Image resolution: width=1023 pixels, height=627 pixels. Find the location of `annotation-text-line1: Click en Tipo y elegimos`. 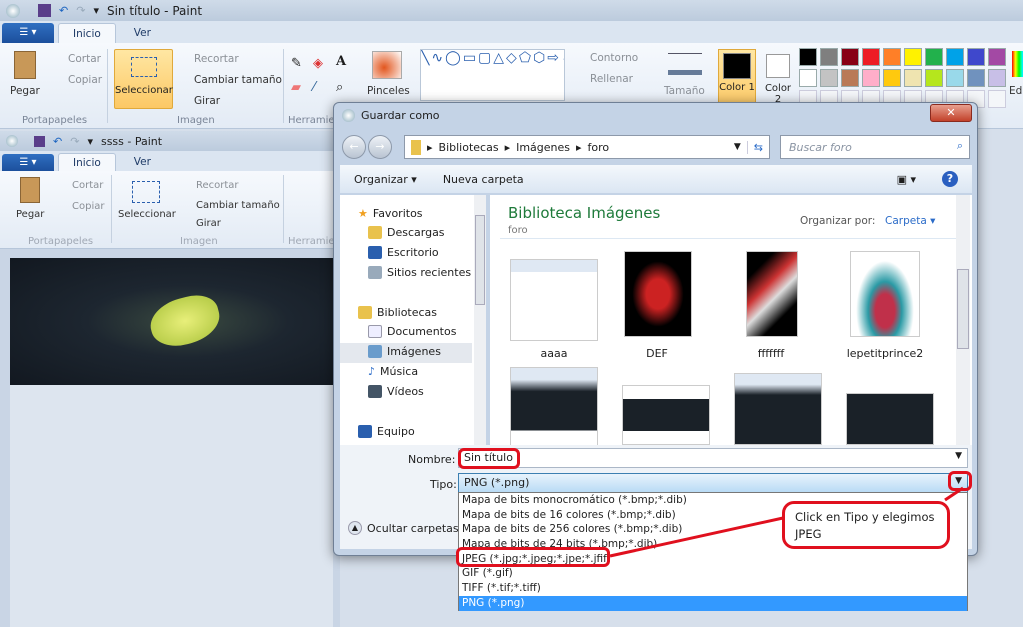

annotation-text-line1: Click en Tipo y elegimos is located at coordinates (865, 517).